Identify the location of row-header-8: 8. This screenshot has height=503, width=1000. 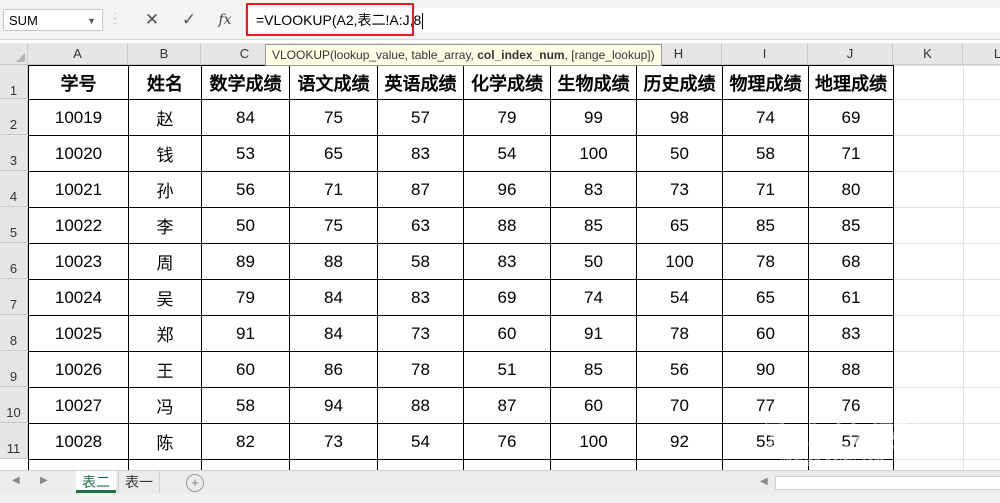
(14, 333).